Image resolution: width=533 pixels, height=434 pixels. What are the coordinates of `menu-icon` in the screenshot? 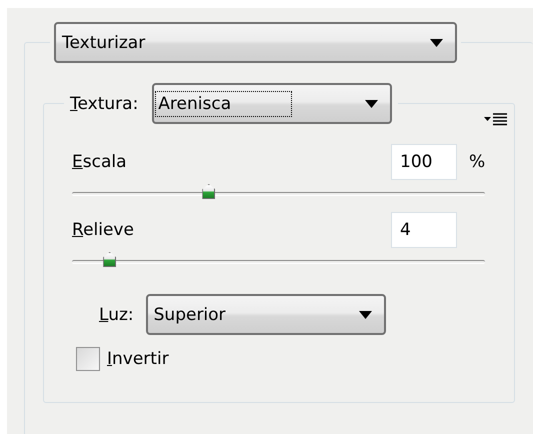 It's located at (496, 119).